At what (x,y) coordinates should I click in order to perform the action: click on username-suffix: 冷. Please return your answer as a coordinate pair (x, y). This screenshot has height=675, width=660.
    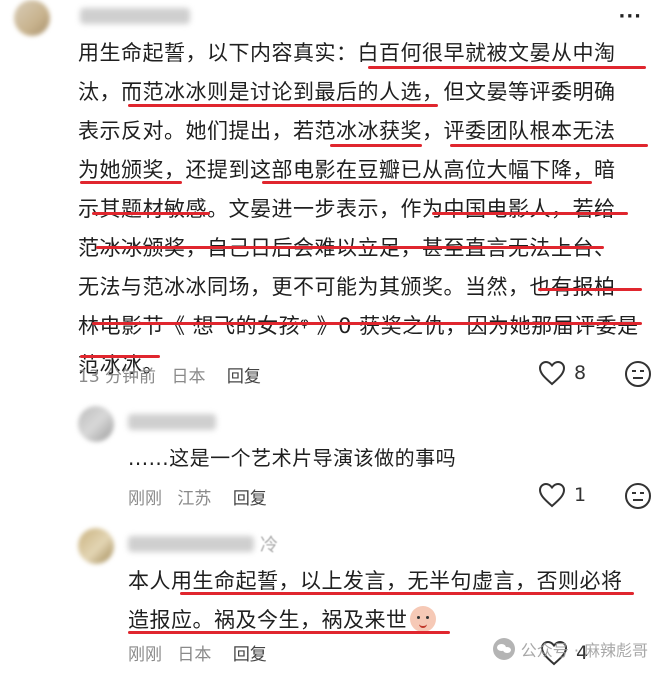
    Looking at the image, I should click on (269, 544).